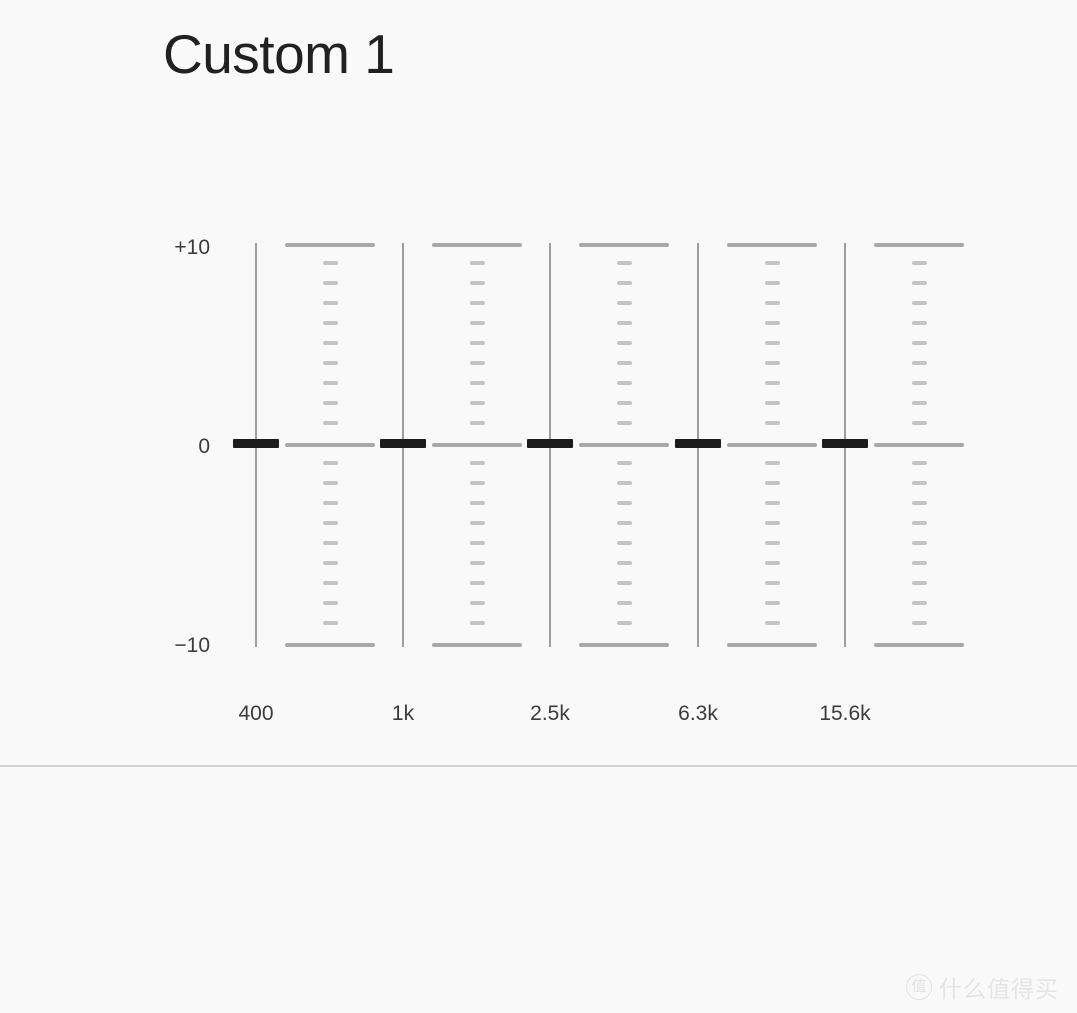 This screenshot has width=1077, height=1013. Describe the element at coordinates (845, 443) in the screenshot. I see `eq-thumb-15.6k` at that location.